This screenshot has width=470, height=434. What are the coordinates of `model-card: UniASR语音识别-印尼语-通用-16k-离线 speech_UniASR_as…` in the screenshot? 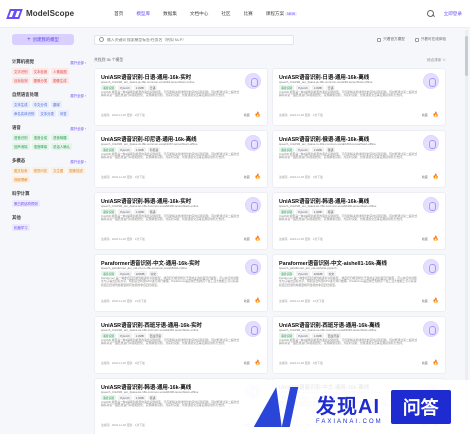 It's located at (181, 159).